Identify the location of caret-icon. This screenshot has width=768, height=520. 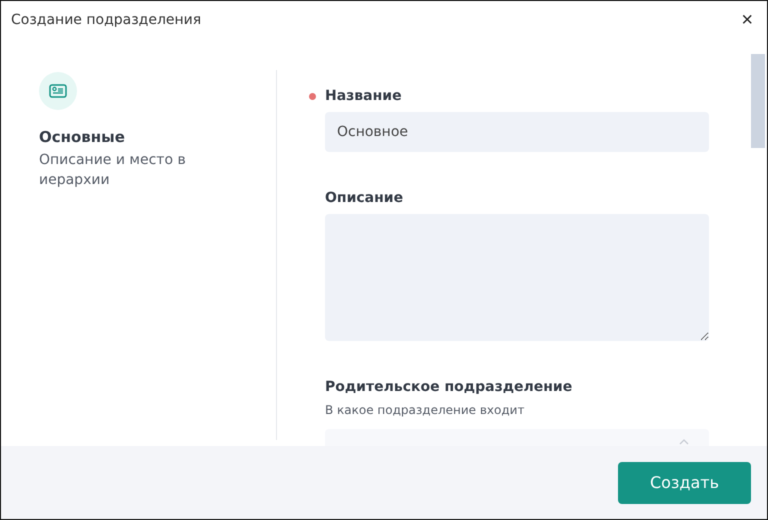
(684, 442).